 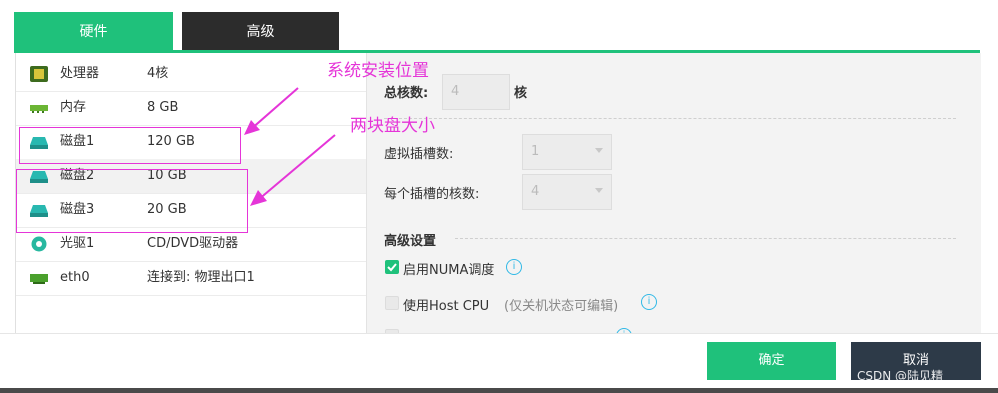 I want to click on device-row-cpu: 处理器 4核, so click(x=191, y=74).